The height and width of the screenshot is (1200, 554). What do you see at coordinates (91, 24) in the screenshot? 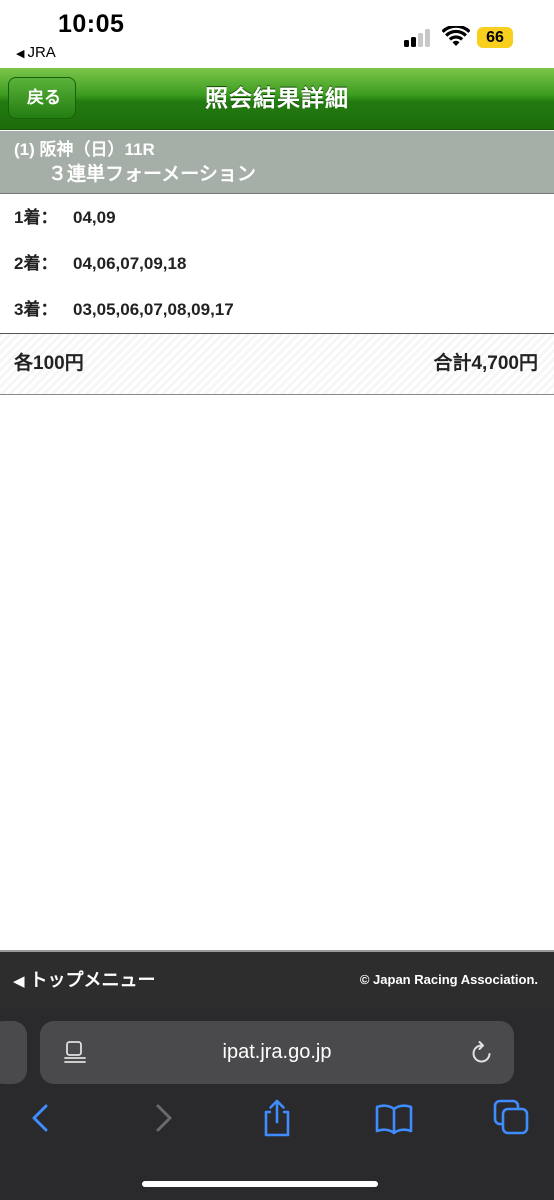
I see `status-time: 10:05` at bounding box center [91, 24].